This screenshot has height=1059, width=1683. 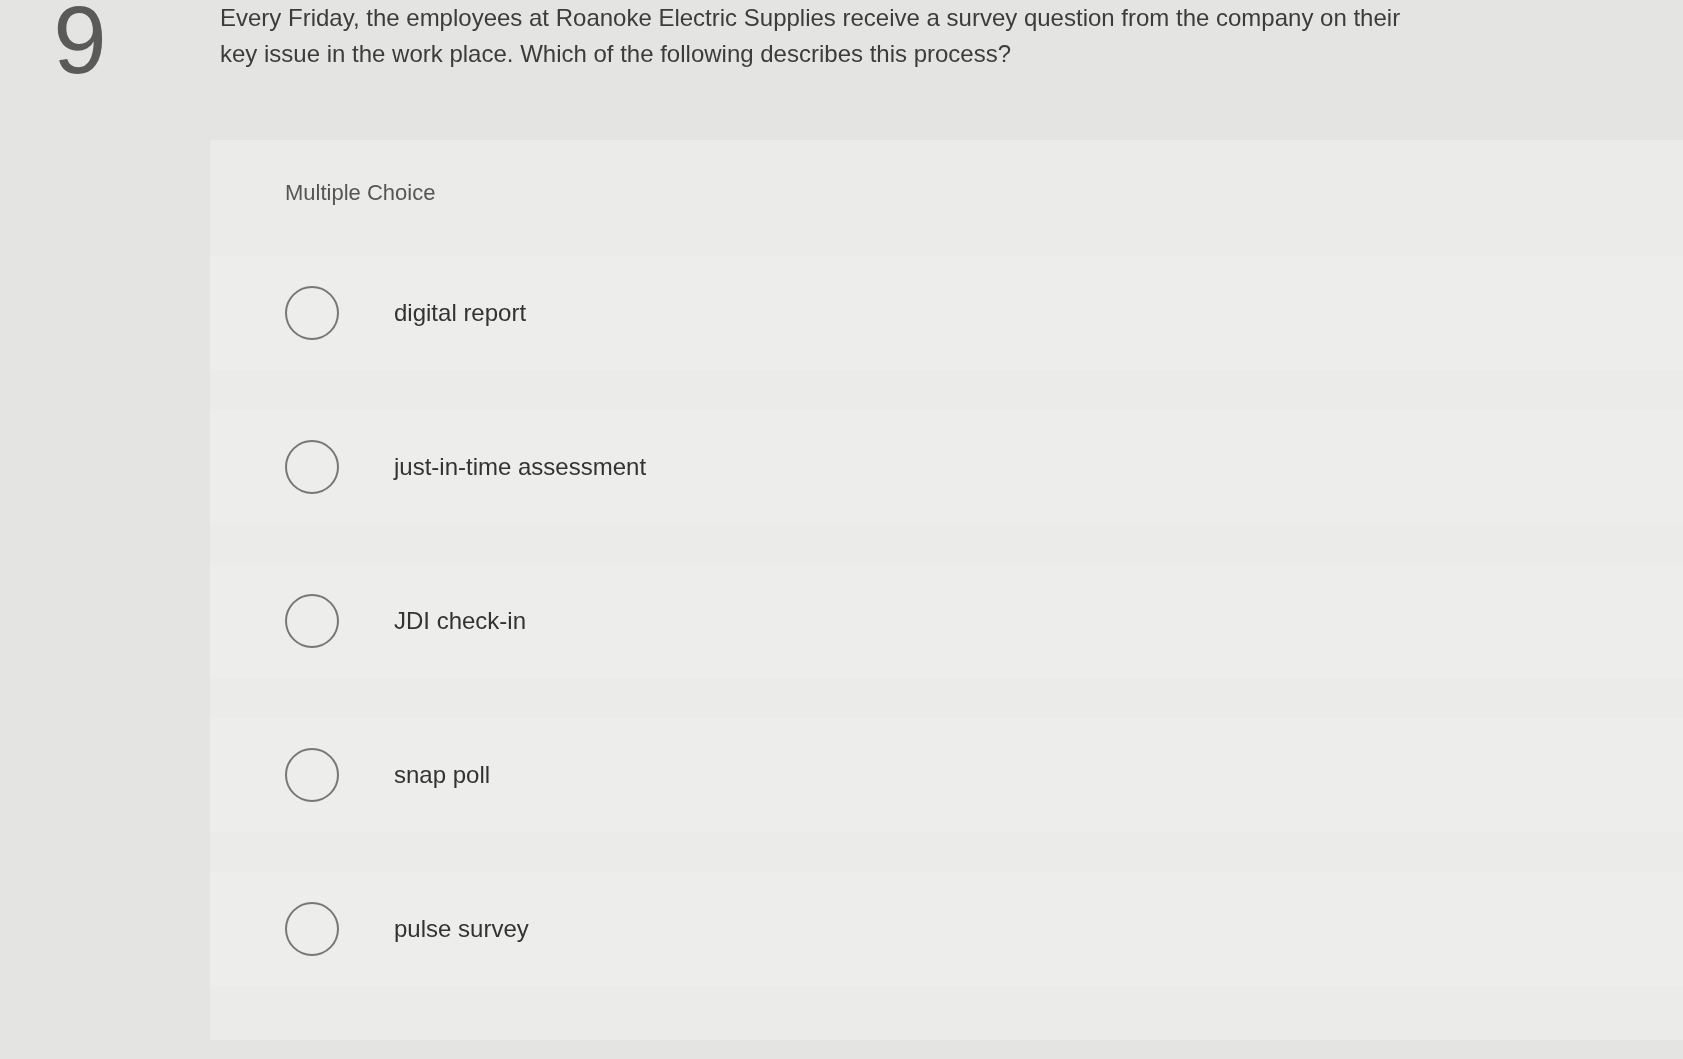 I want to click on option-label: snap poll, so click(x=442, y=775).